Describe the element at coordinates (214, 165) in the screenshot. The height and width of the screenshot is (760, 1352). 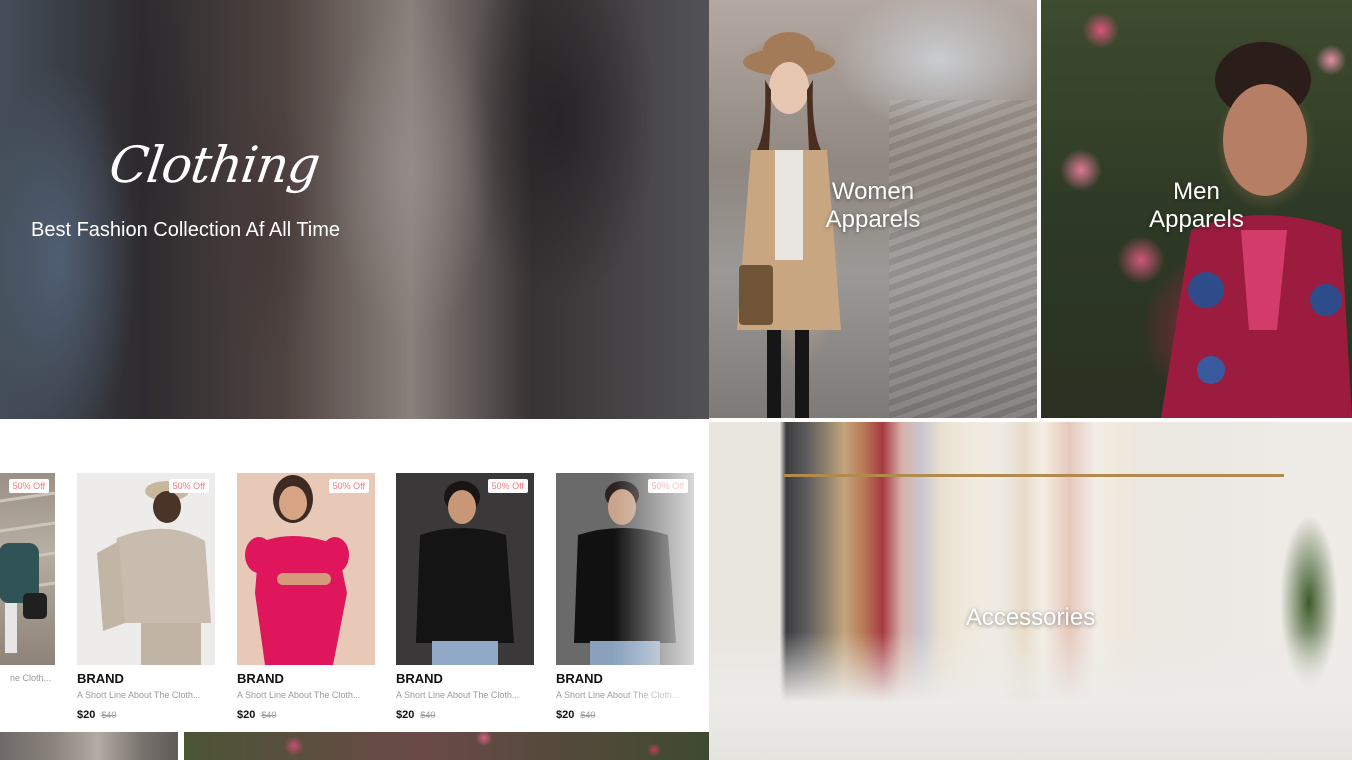
I see `hero-script-title: Clothing` at that location.